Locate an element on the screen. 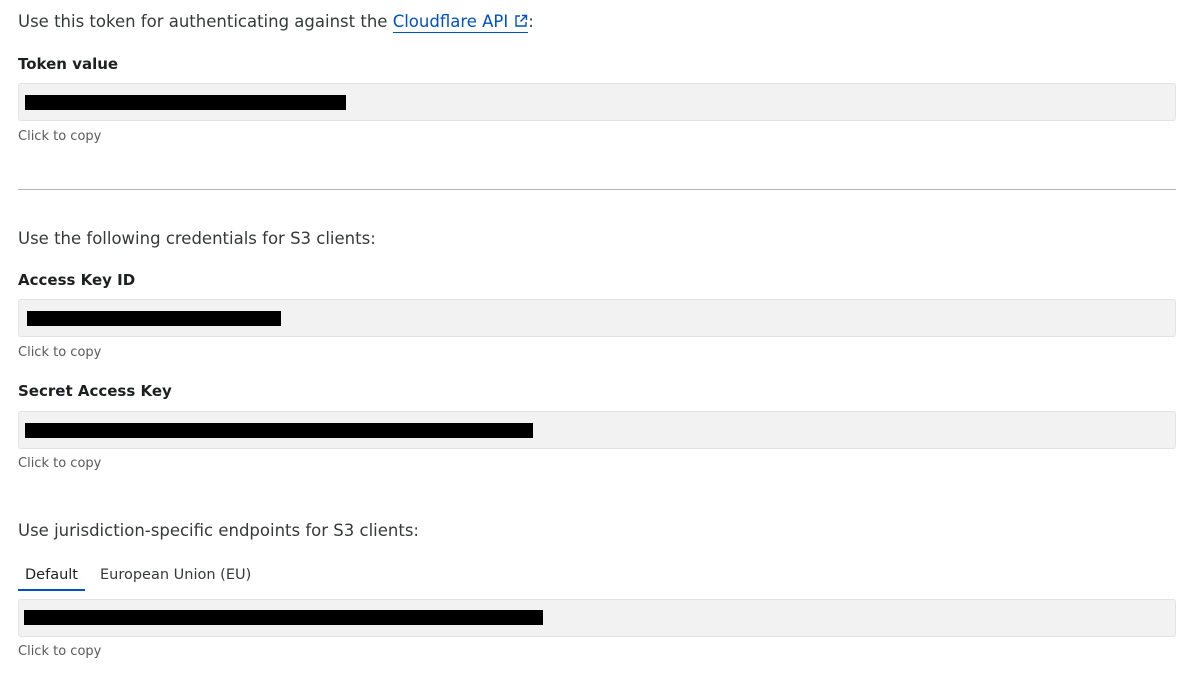  external-link-icon is located at coordinates (521, 20).